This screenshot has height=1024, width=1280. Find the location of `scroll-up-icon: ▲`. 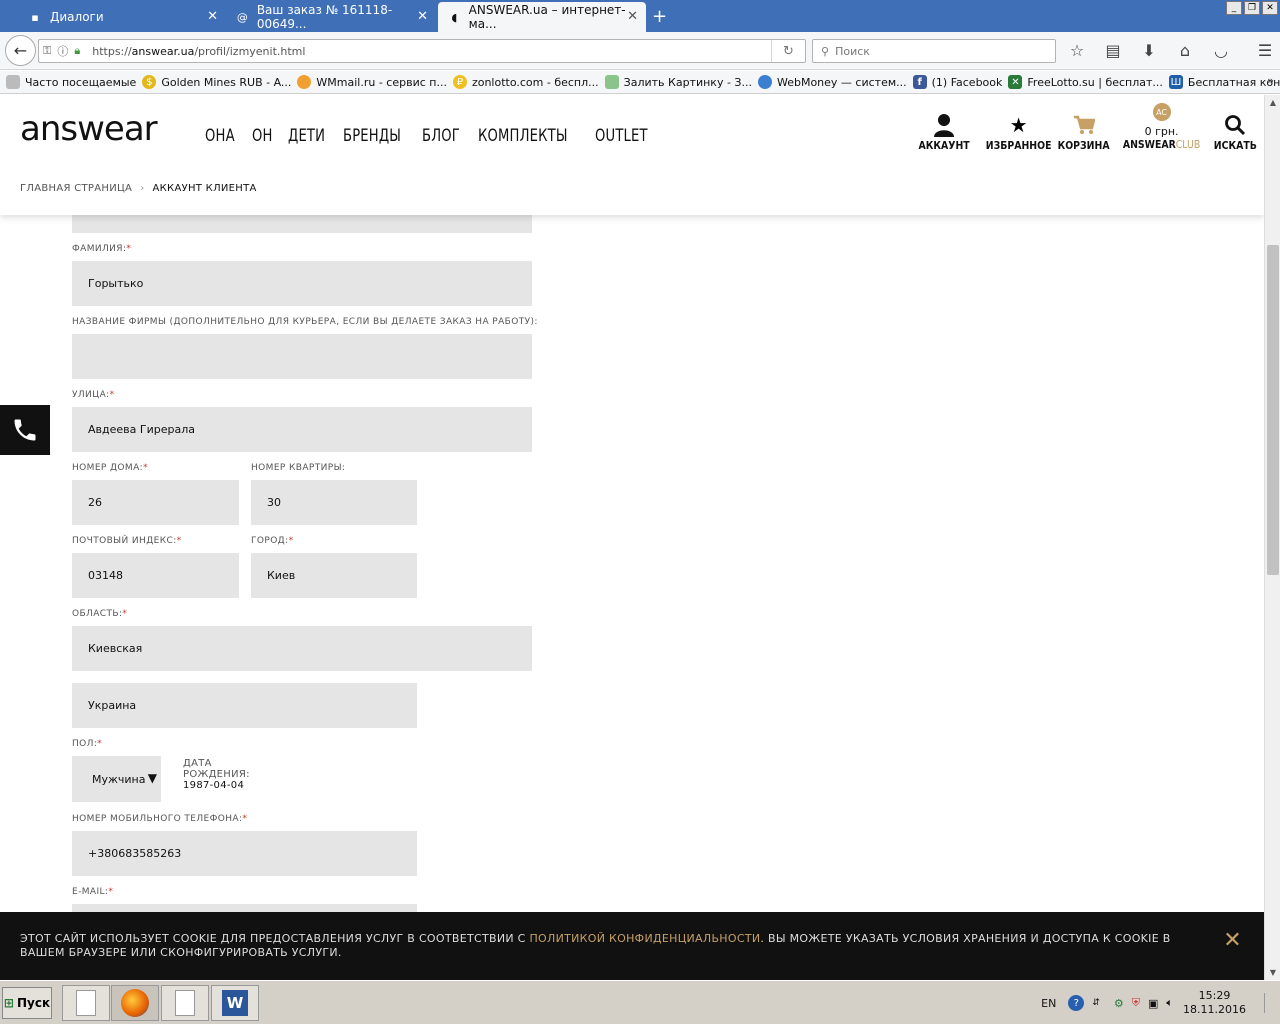

scroll-up-icon: ▲ is located at coordinates (1272, 102).